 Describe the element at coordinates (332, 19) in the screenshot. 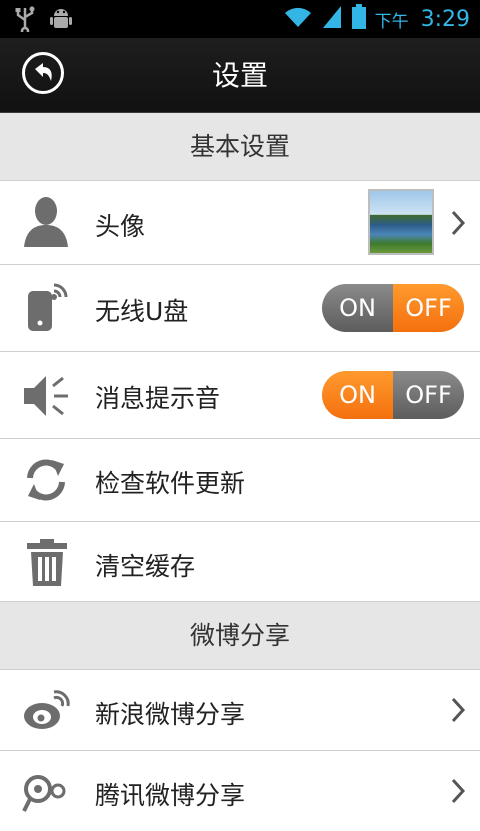

I see `signal-icon` at that location.